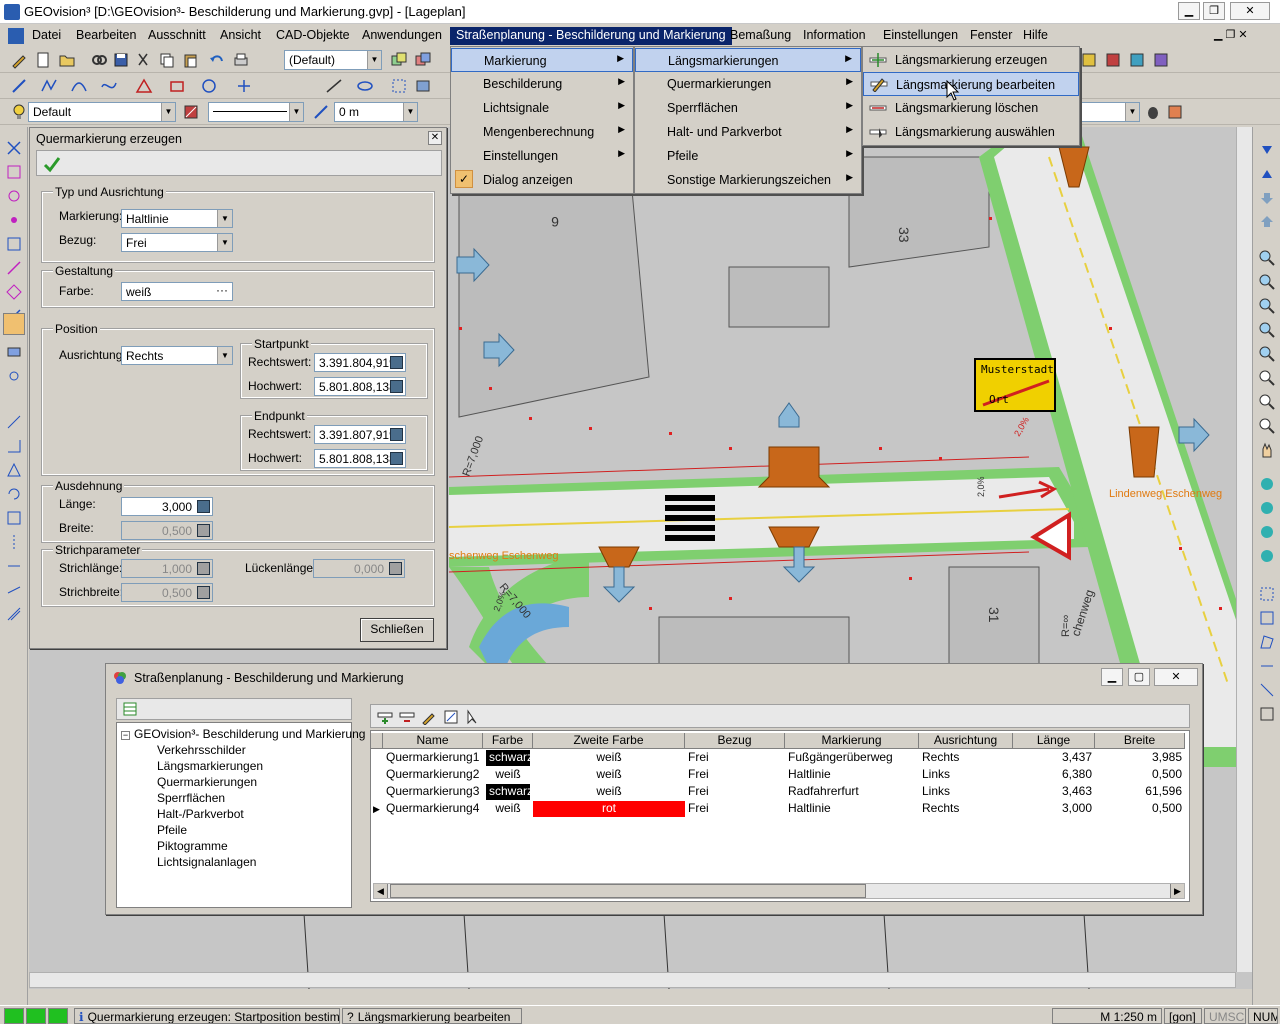  What do you see at coordinates (1035, 36) in the screenshot?
I see `menu-hilfe: Hilfe` at bounding box center [1035, 36].